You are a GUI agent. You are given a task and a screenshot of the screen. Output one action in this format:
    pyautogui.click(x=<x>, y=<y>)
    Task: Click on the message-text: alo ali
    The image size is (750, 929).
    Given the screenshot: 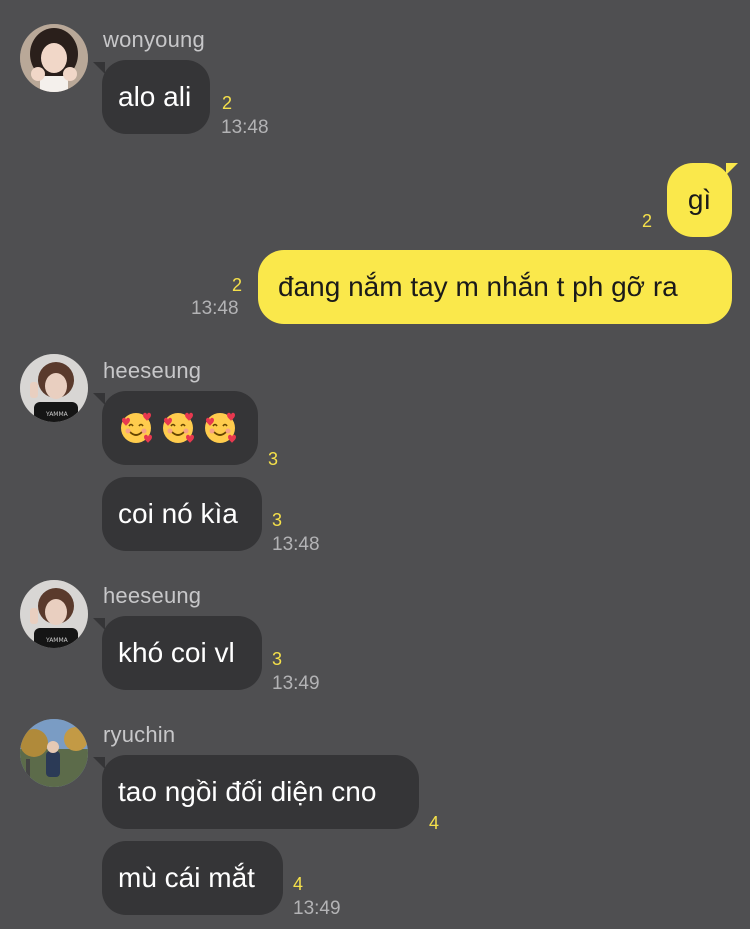 What is the action you would take?
    pyautogui.click(x=155, y=96)
    